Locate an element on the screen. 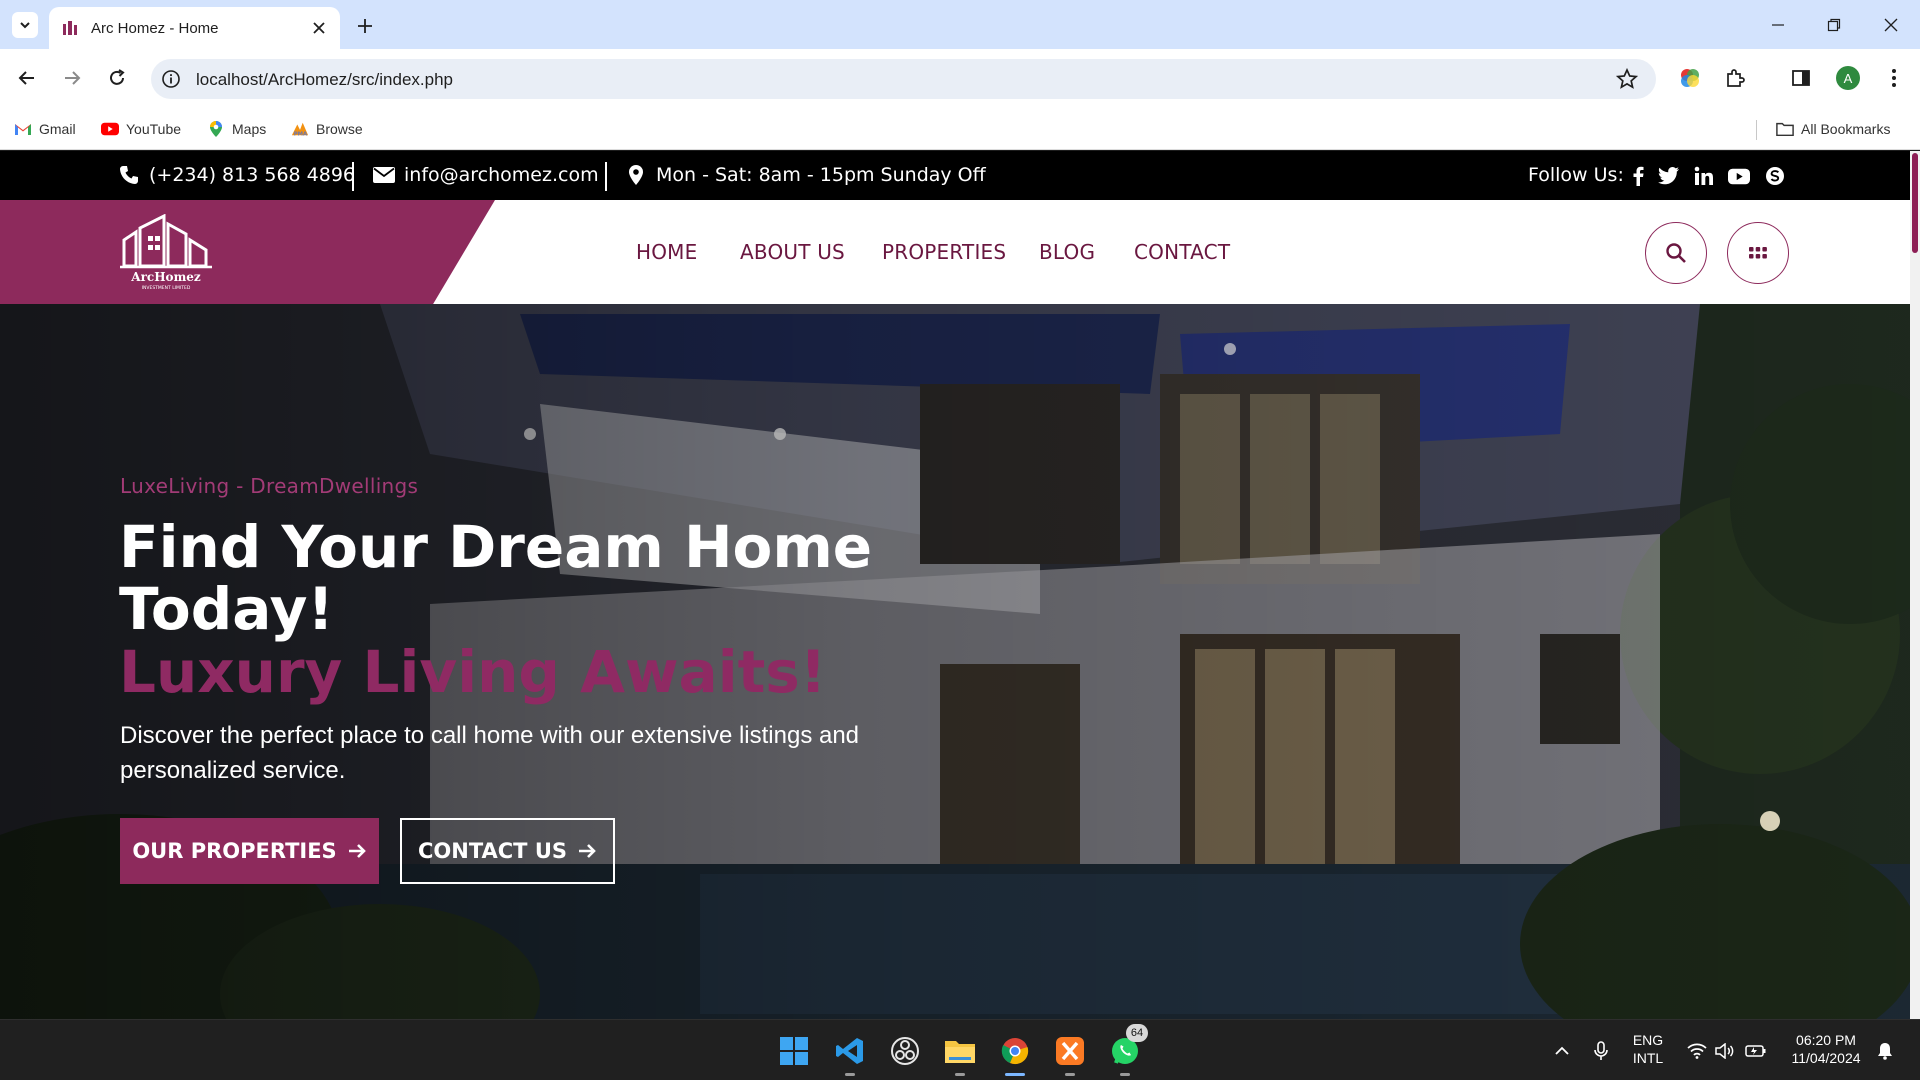  bookmark-youtube: YouTube is located at coordinates (141, 129).